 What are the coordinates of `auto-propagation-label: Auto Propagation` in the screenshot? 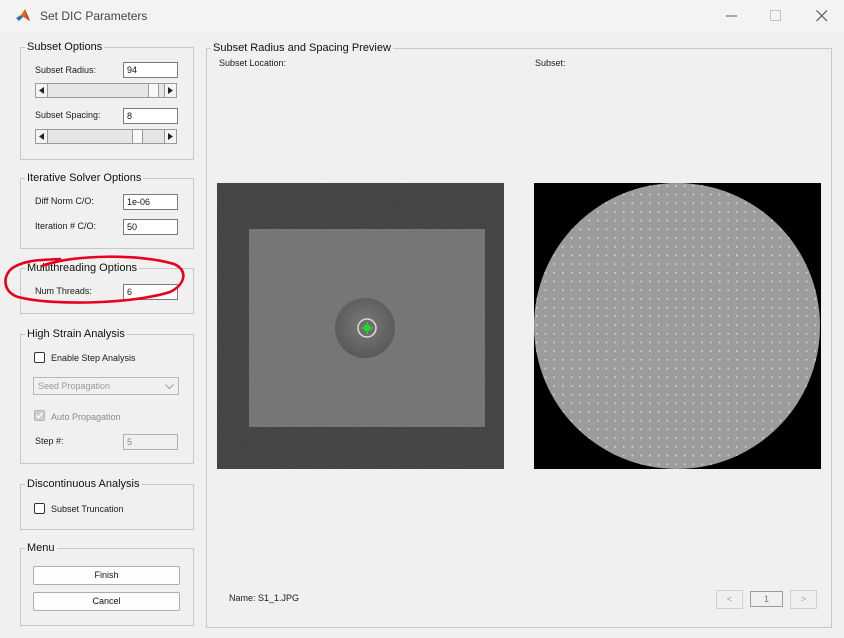 It's located at (86, 417).